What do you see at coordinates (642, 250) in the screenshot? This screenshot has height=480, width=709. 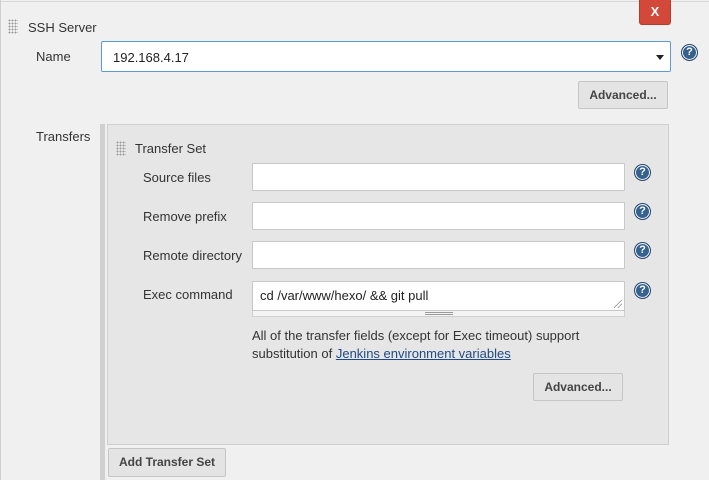 I see `help-icon-remote-directory: ?` at bounding box center [642, 250].